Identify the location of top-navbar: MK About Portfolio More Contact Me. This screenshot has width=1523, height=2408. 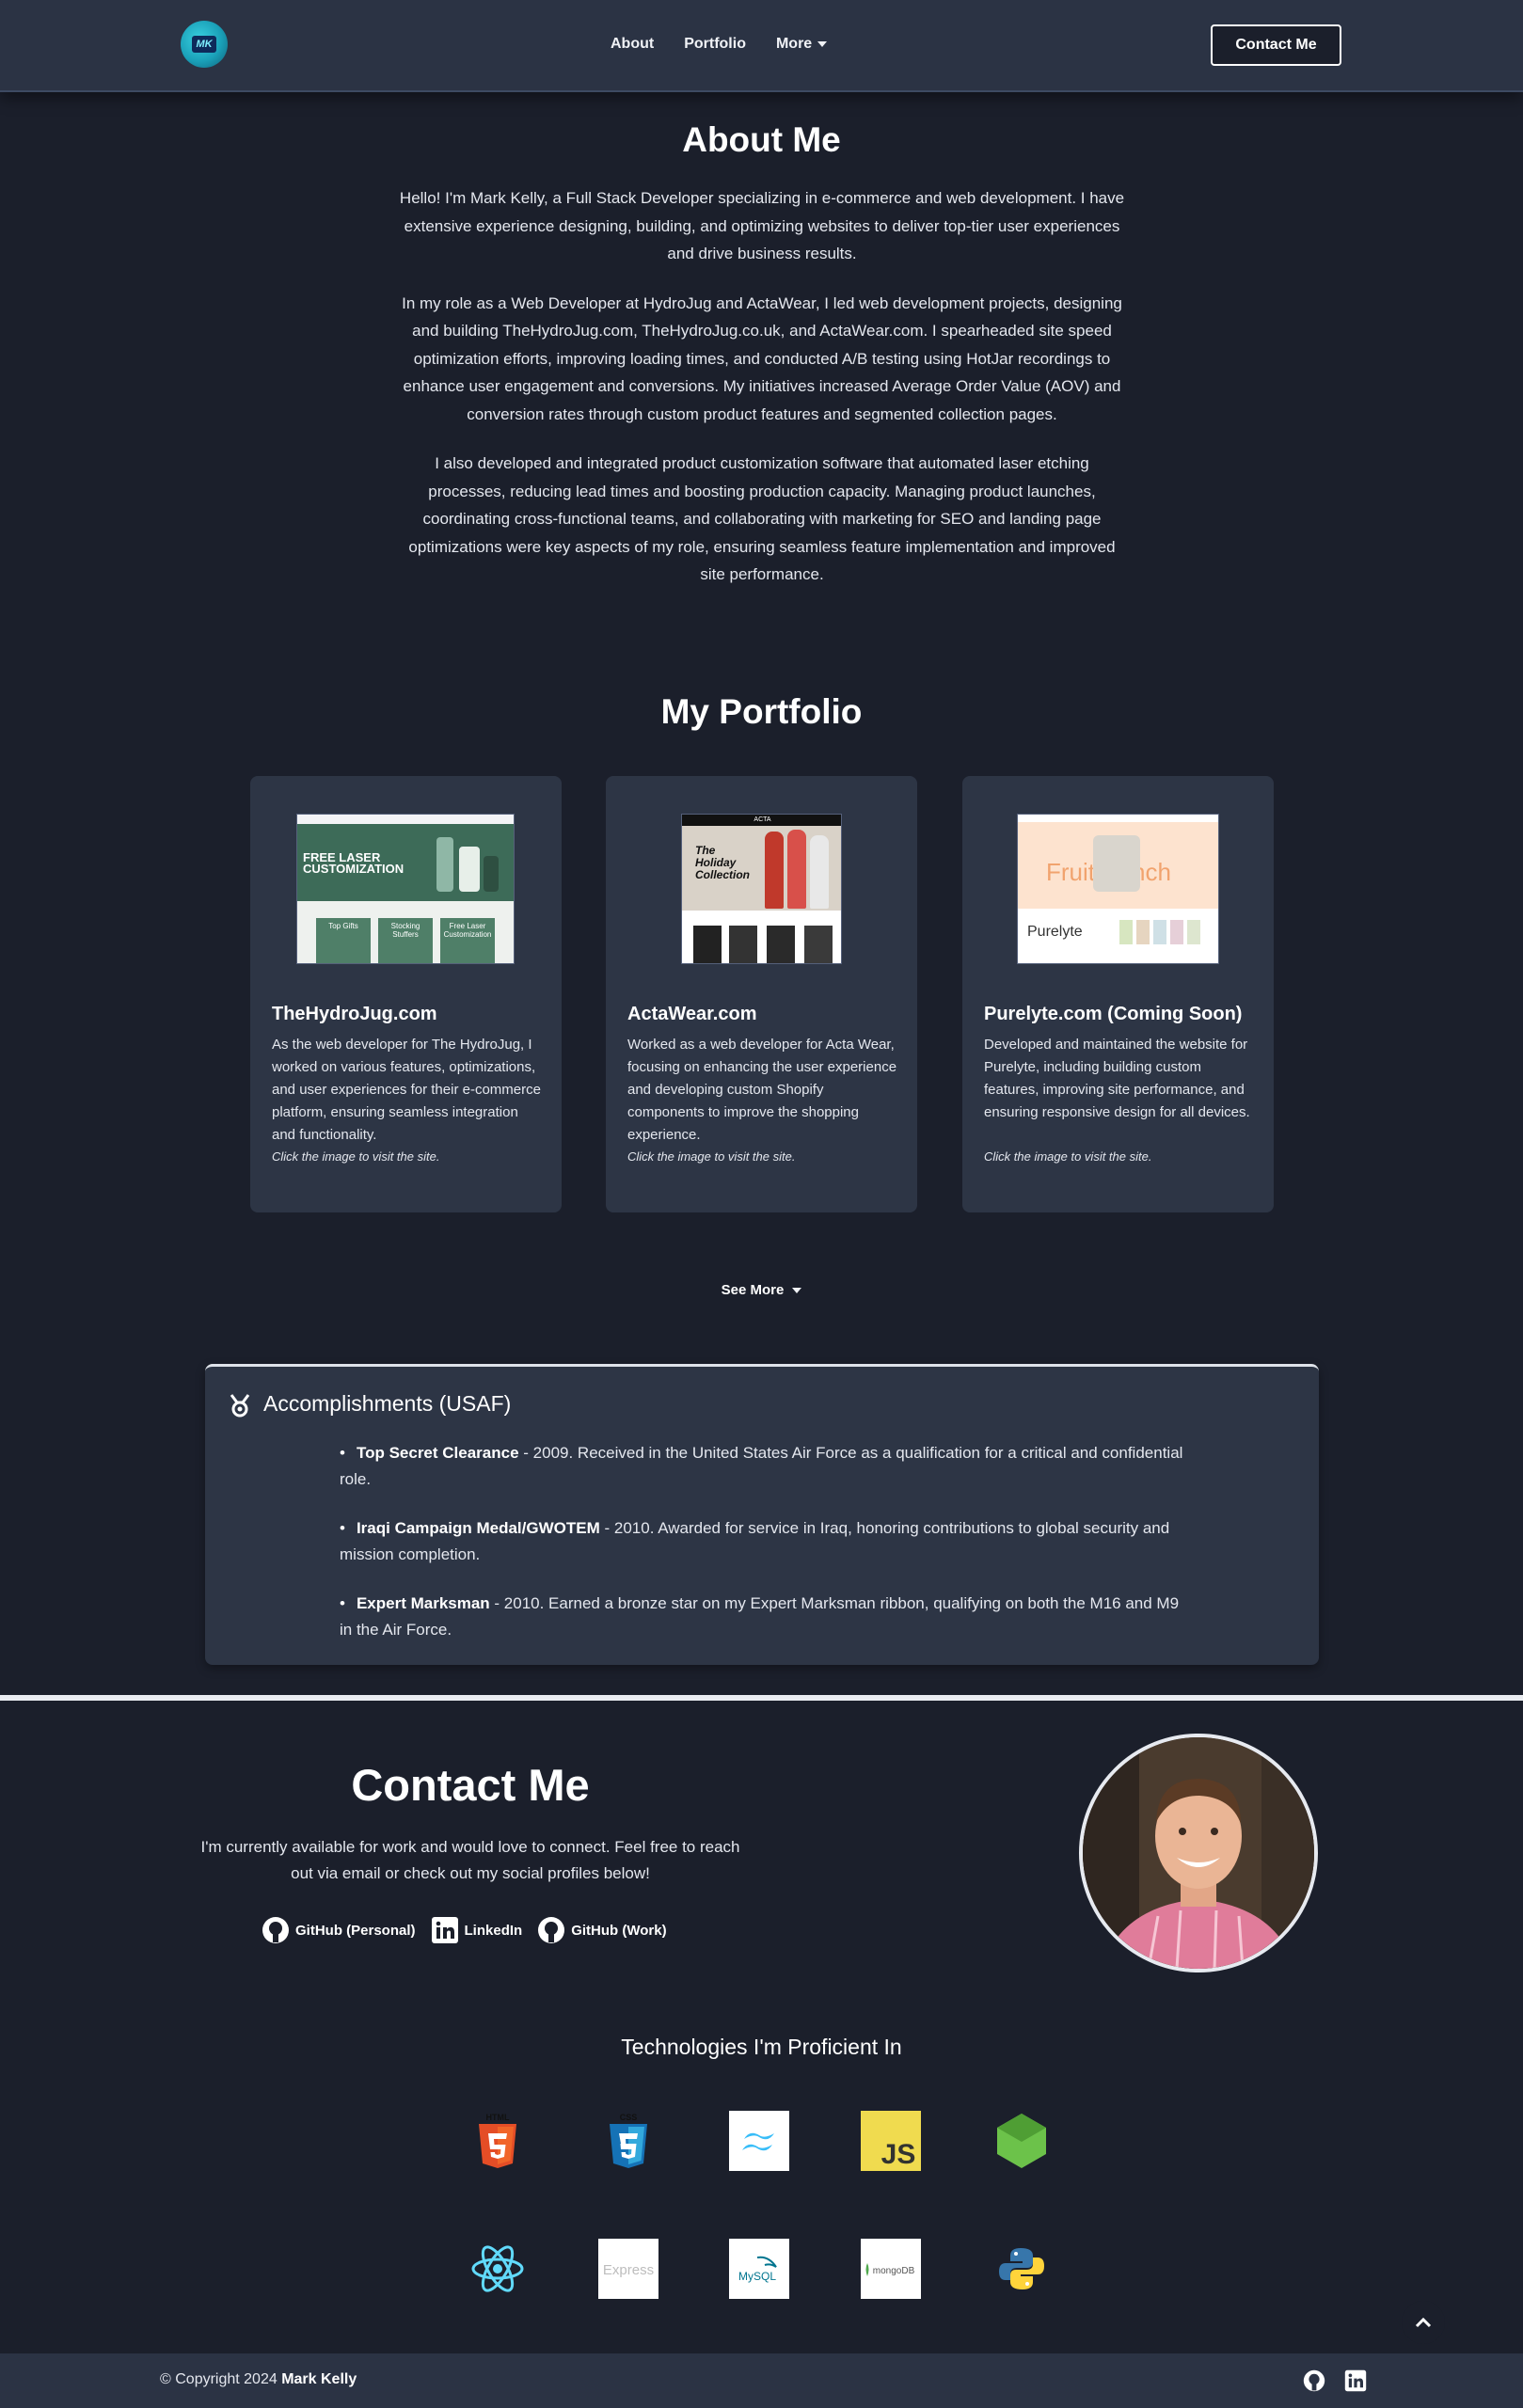
(761, 46).